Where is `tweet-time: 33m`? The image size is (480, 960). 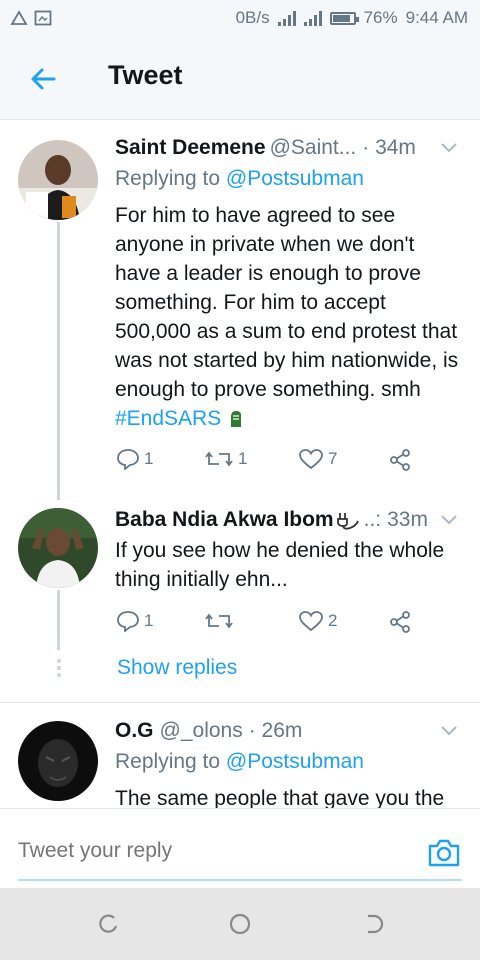
tweet-time: 33m is located at coordinates (407, 519).